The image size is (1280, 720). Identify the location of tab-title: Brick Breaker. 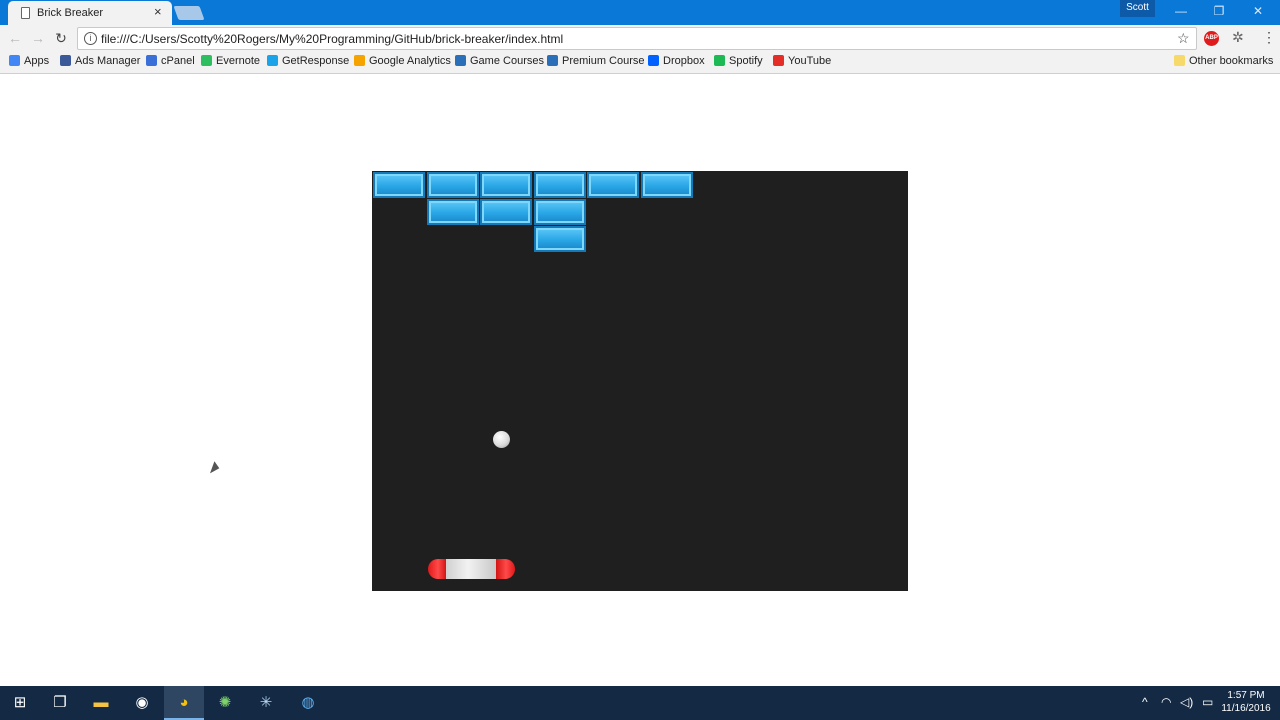
(70, 13).